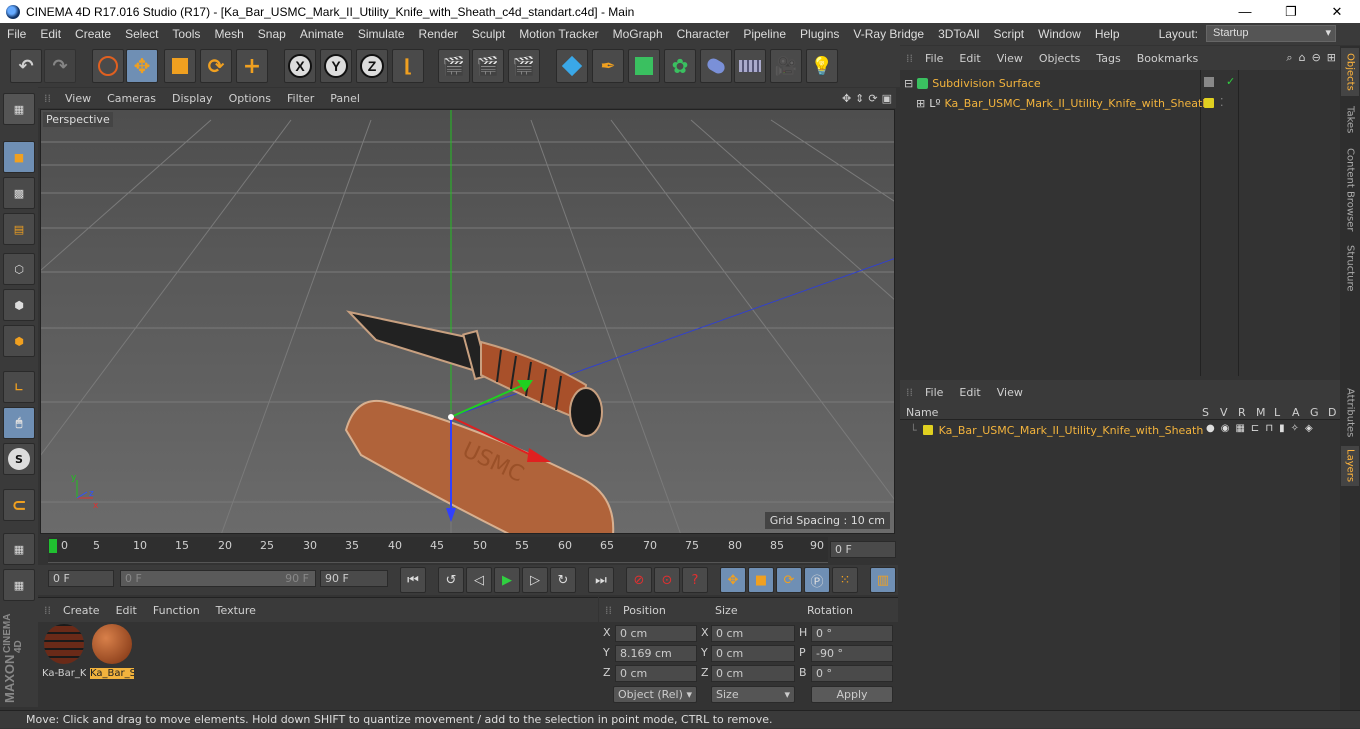 The height and width of the screenshot is (729, 1360). I want to click on key-scale-button: ■, so click(761, 580).